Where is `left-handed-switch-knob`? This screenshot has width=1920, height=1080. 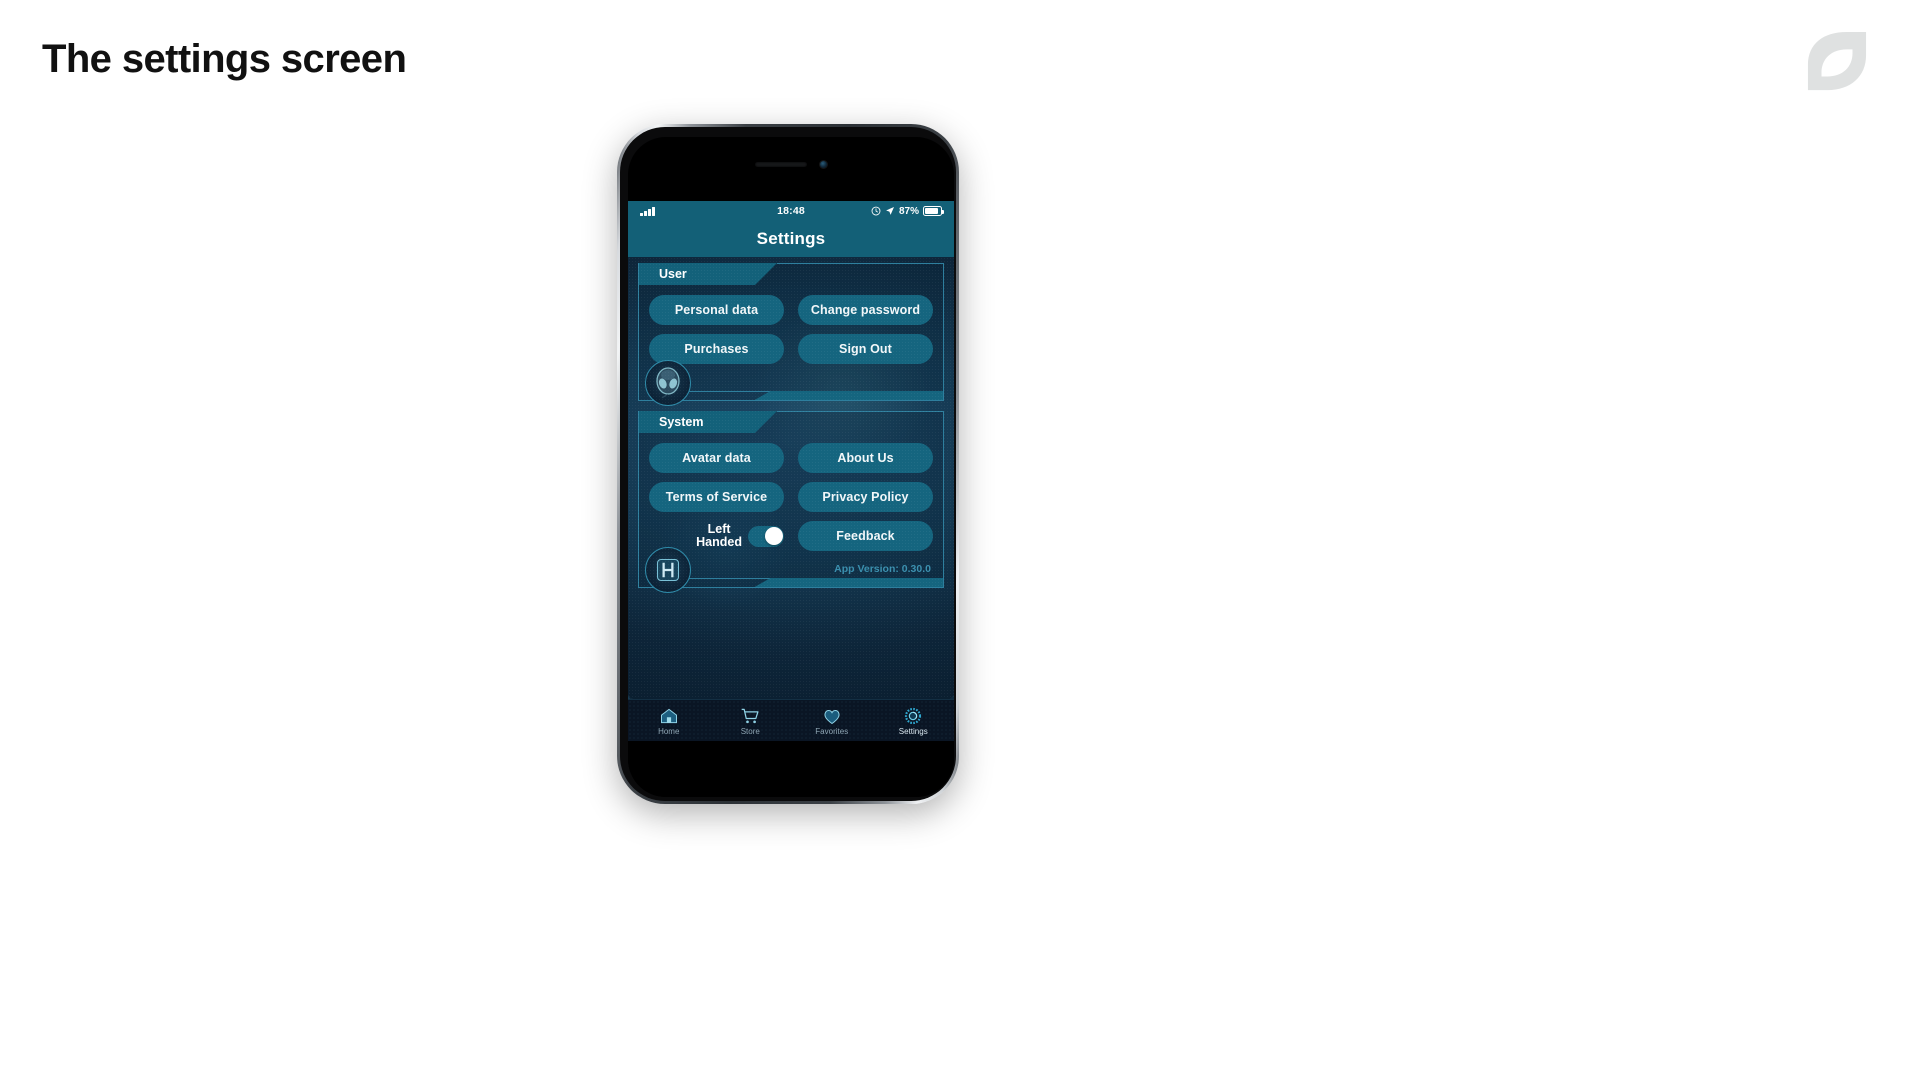
left-handed-switch-knob is located at coordinates (773, 536).